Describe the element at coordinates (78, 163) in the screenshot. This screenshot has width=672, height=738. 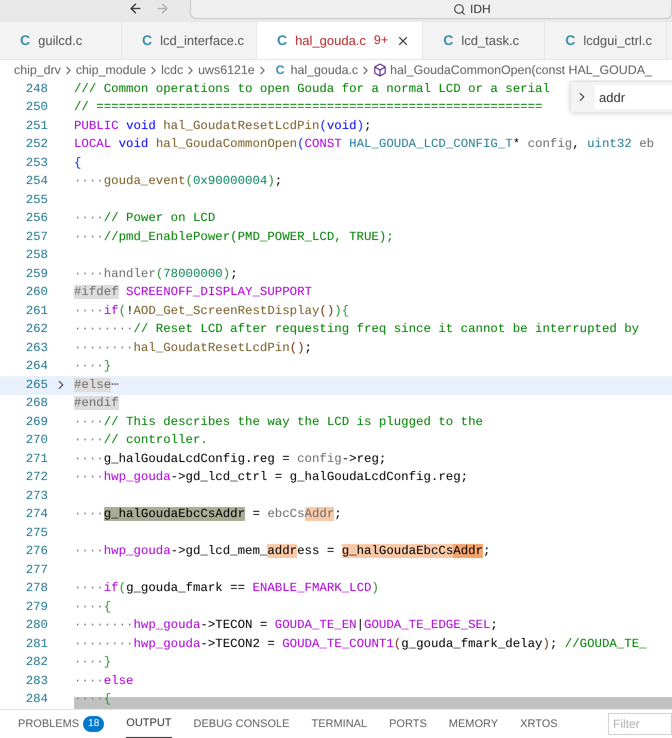
I see `code-line: {` at that location.